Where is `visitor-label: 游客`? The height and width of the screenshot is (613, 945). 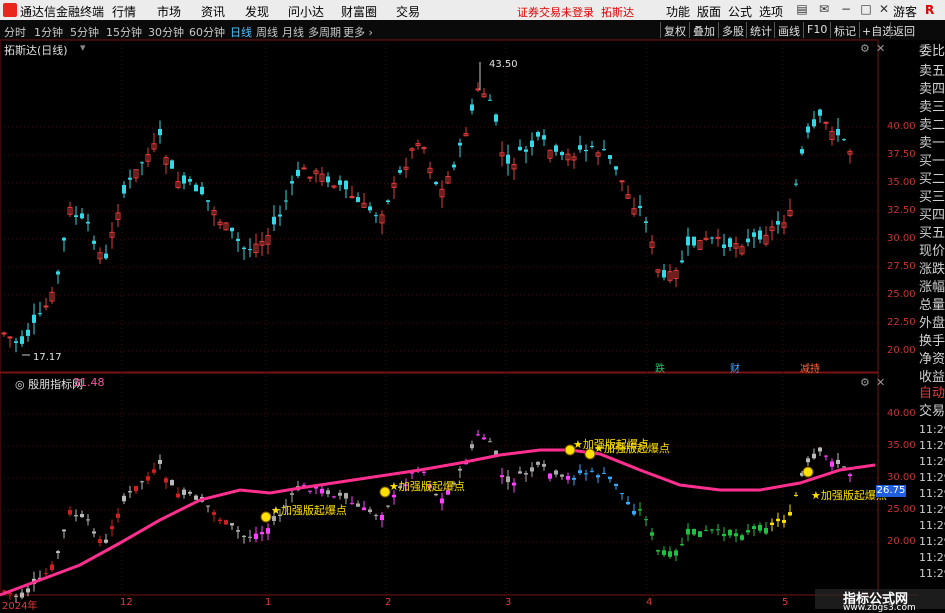
visitor-label: 游客 is located at coordinates (905, 11).